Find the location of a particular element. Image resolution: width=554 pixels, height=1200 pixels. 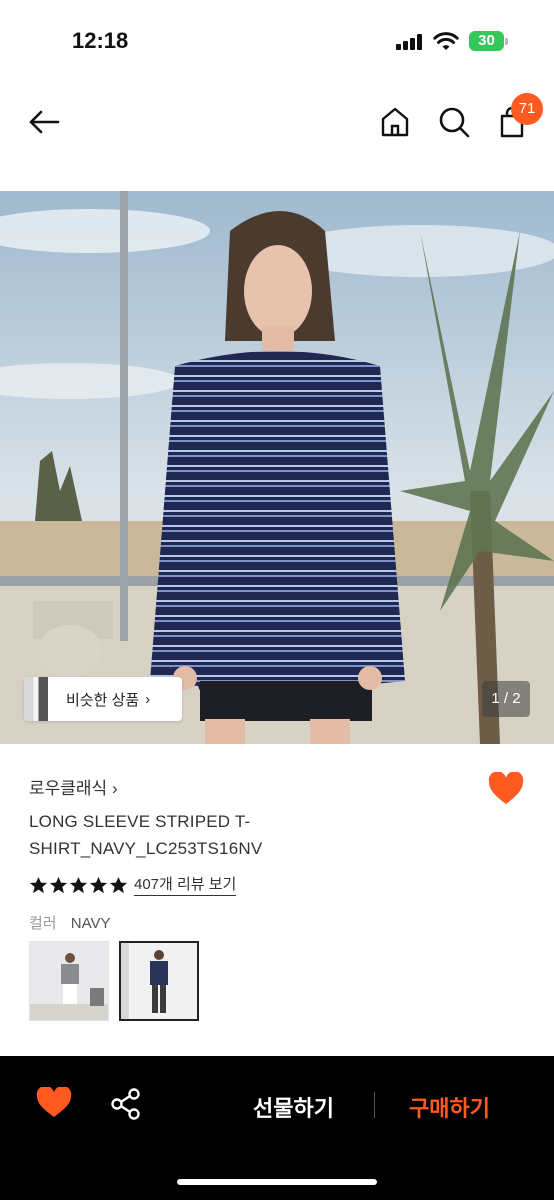

similar-products-thumbnail is located at coordinates (36, 699).